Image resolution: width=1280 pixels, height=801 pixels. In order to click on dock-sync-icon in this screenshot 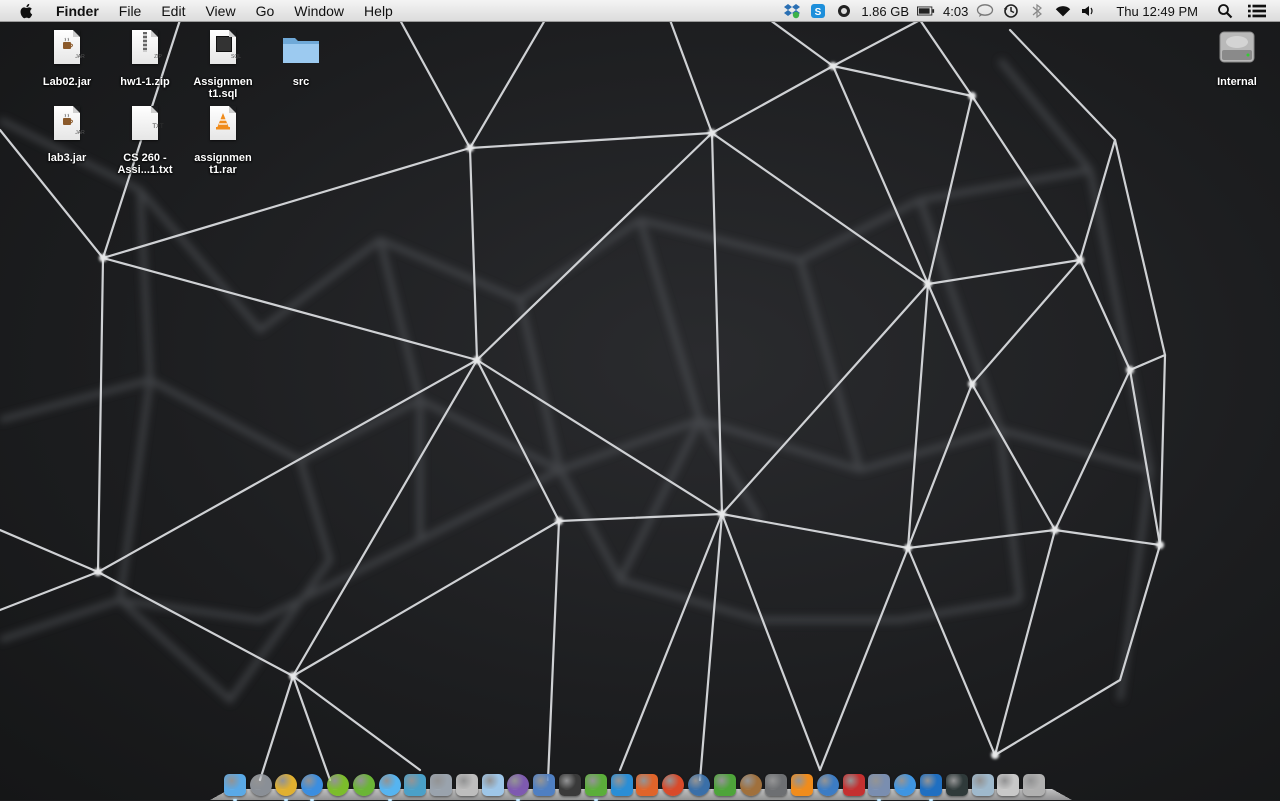, I will do `click(673, 785)`.